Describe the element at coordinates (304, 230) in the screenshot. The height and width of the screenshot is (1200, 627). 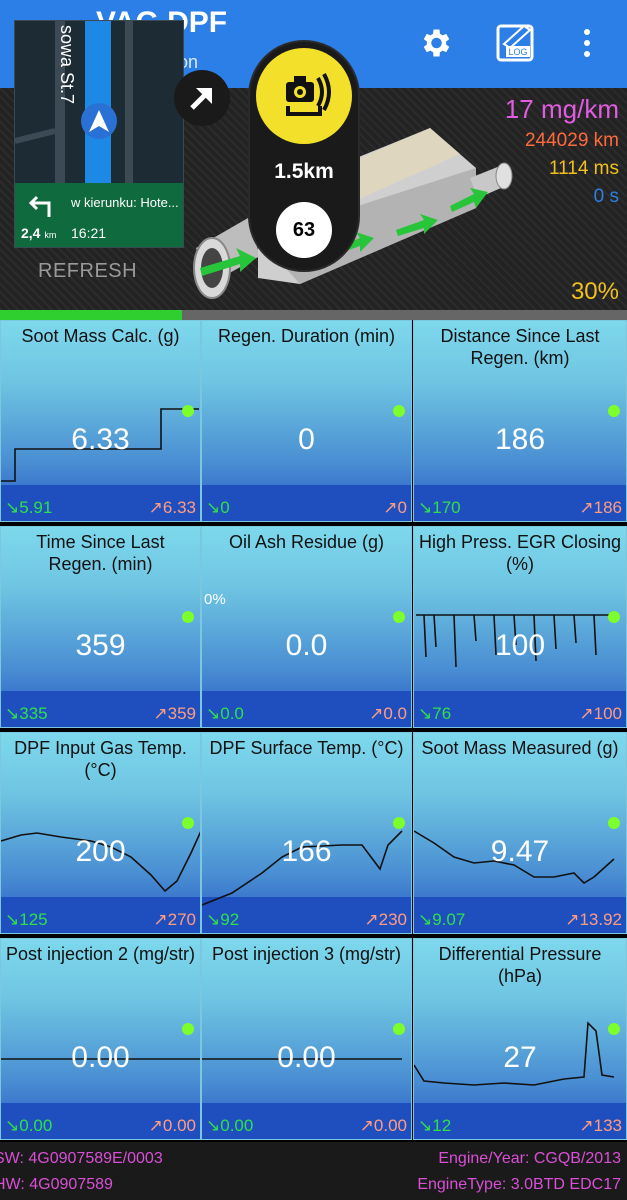
I see `speed-limit-sign: 63` at that location.